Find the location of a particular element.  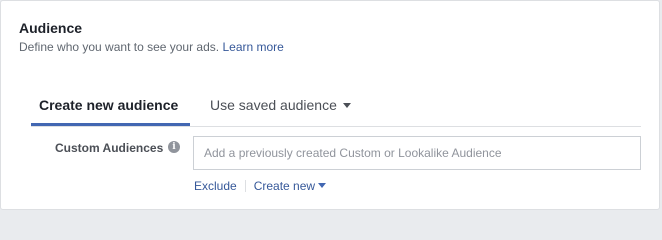

tab-create-new-audience: Create new audience is located at coordinates (110, 109).